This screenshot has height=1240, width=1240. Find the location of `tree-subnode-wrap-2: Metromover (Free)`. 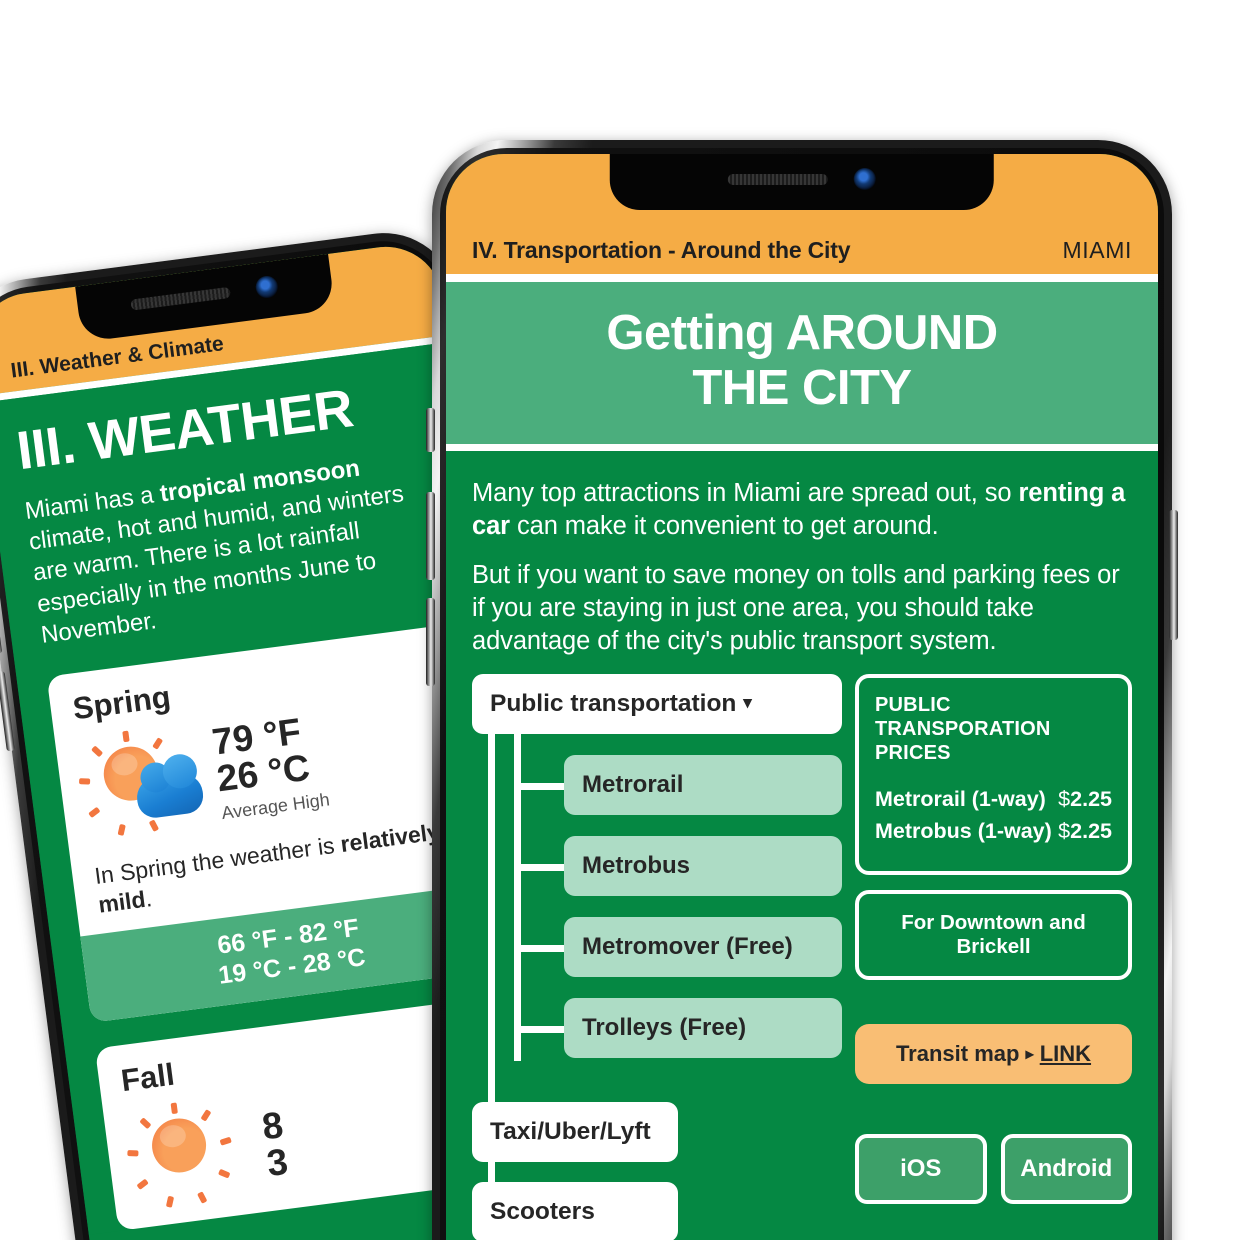

tree-subnode-wrap-2: Metromover (Free) is located at coordinates (657, 947).